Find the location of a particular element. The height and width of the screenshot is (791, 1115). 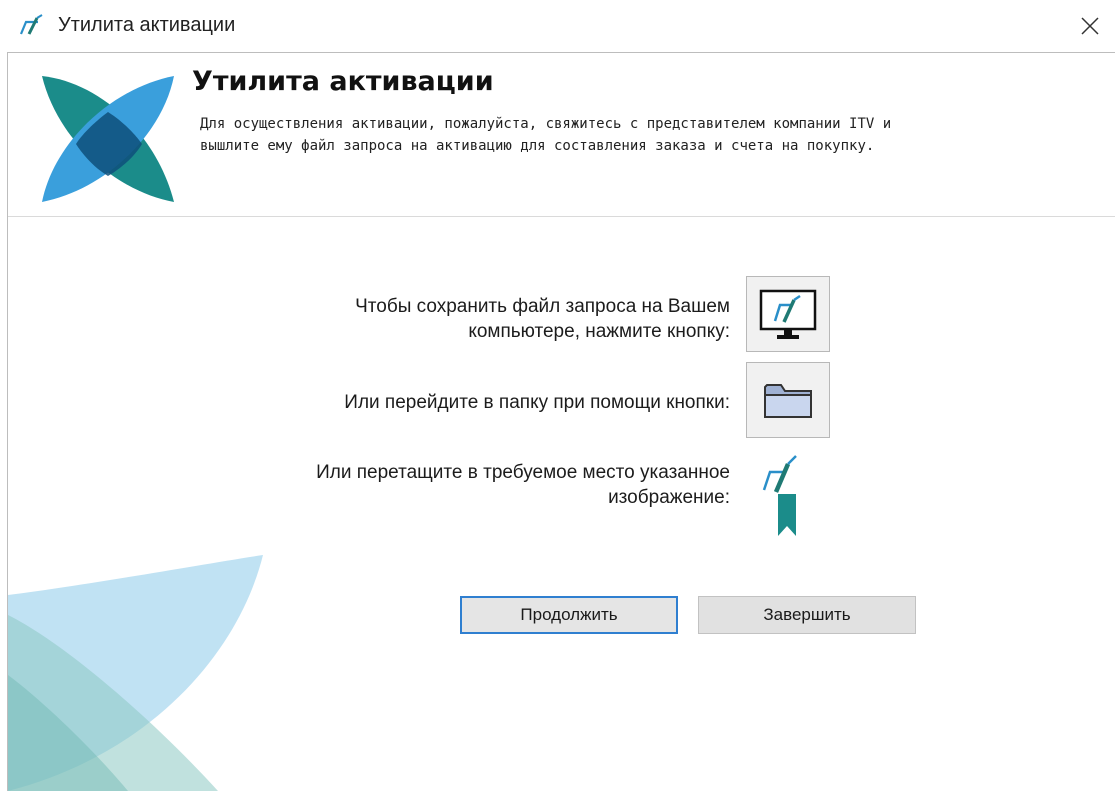

folder-icon is located at coordinates (788, 401).